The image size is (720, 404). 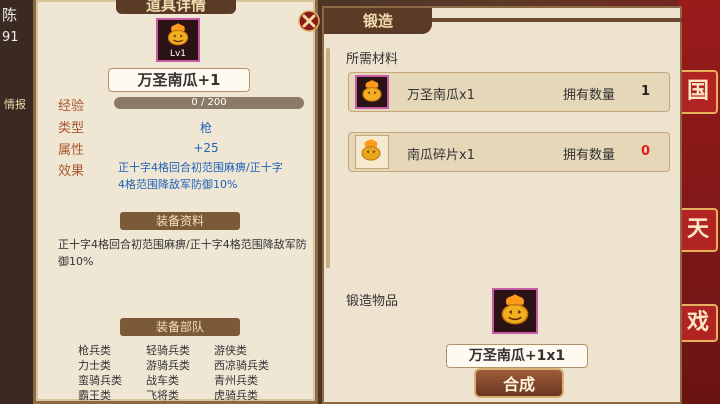 What do you see at coordinates (517, 356) in the screenshot?
I see `output-item-name: 万圣南瓜+1x1` at bounding box center [517, 356].